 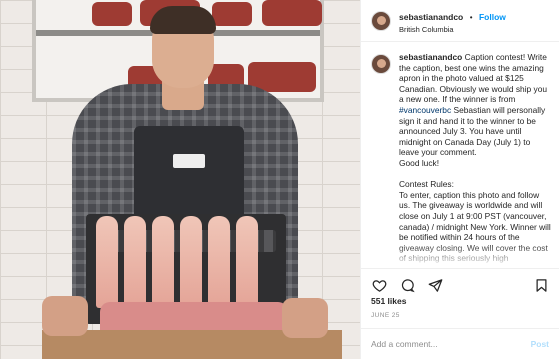 I want to click on post-header: sebastianandco • Follow British Columbia, so click(x=460, y=21).